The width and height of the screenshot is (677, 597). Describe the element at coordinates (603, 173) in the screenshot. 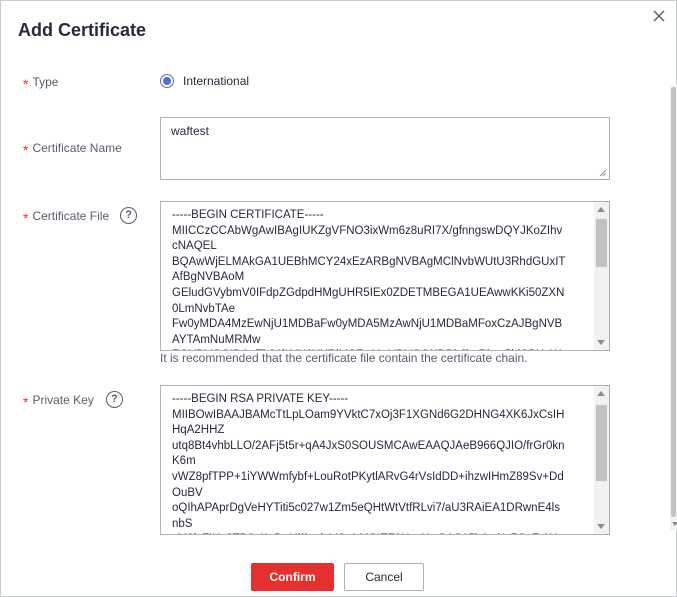

I see `resize-handle-icon` at that location.